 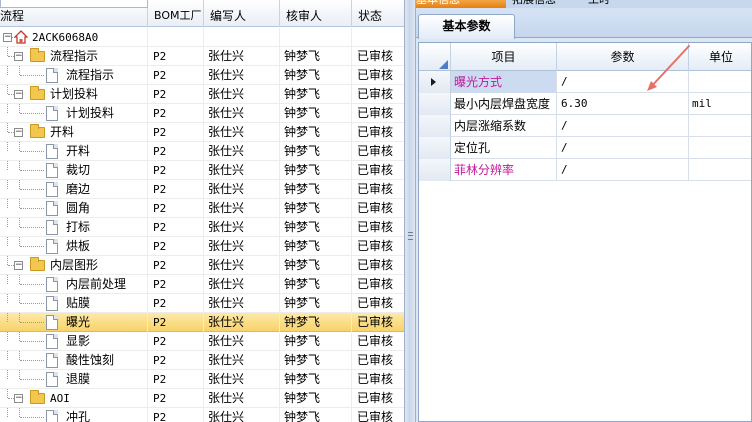 I want to click on parameter-row: 内层涨缩系数 /, so click(x=585, y=126).